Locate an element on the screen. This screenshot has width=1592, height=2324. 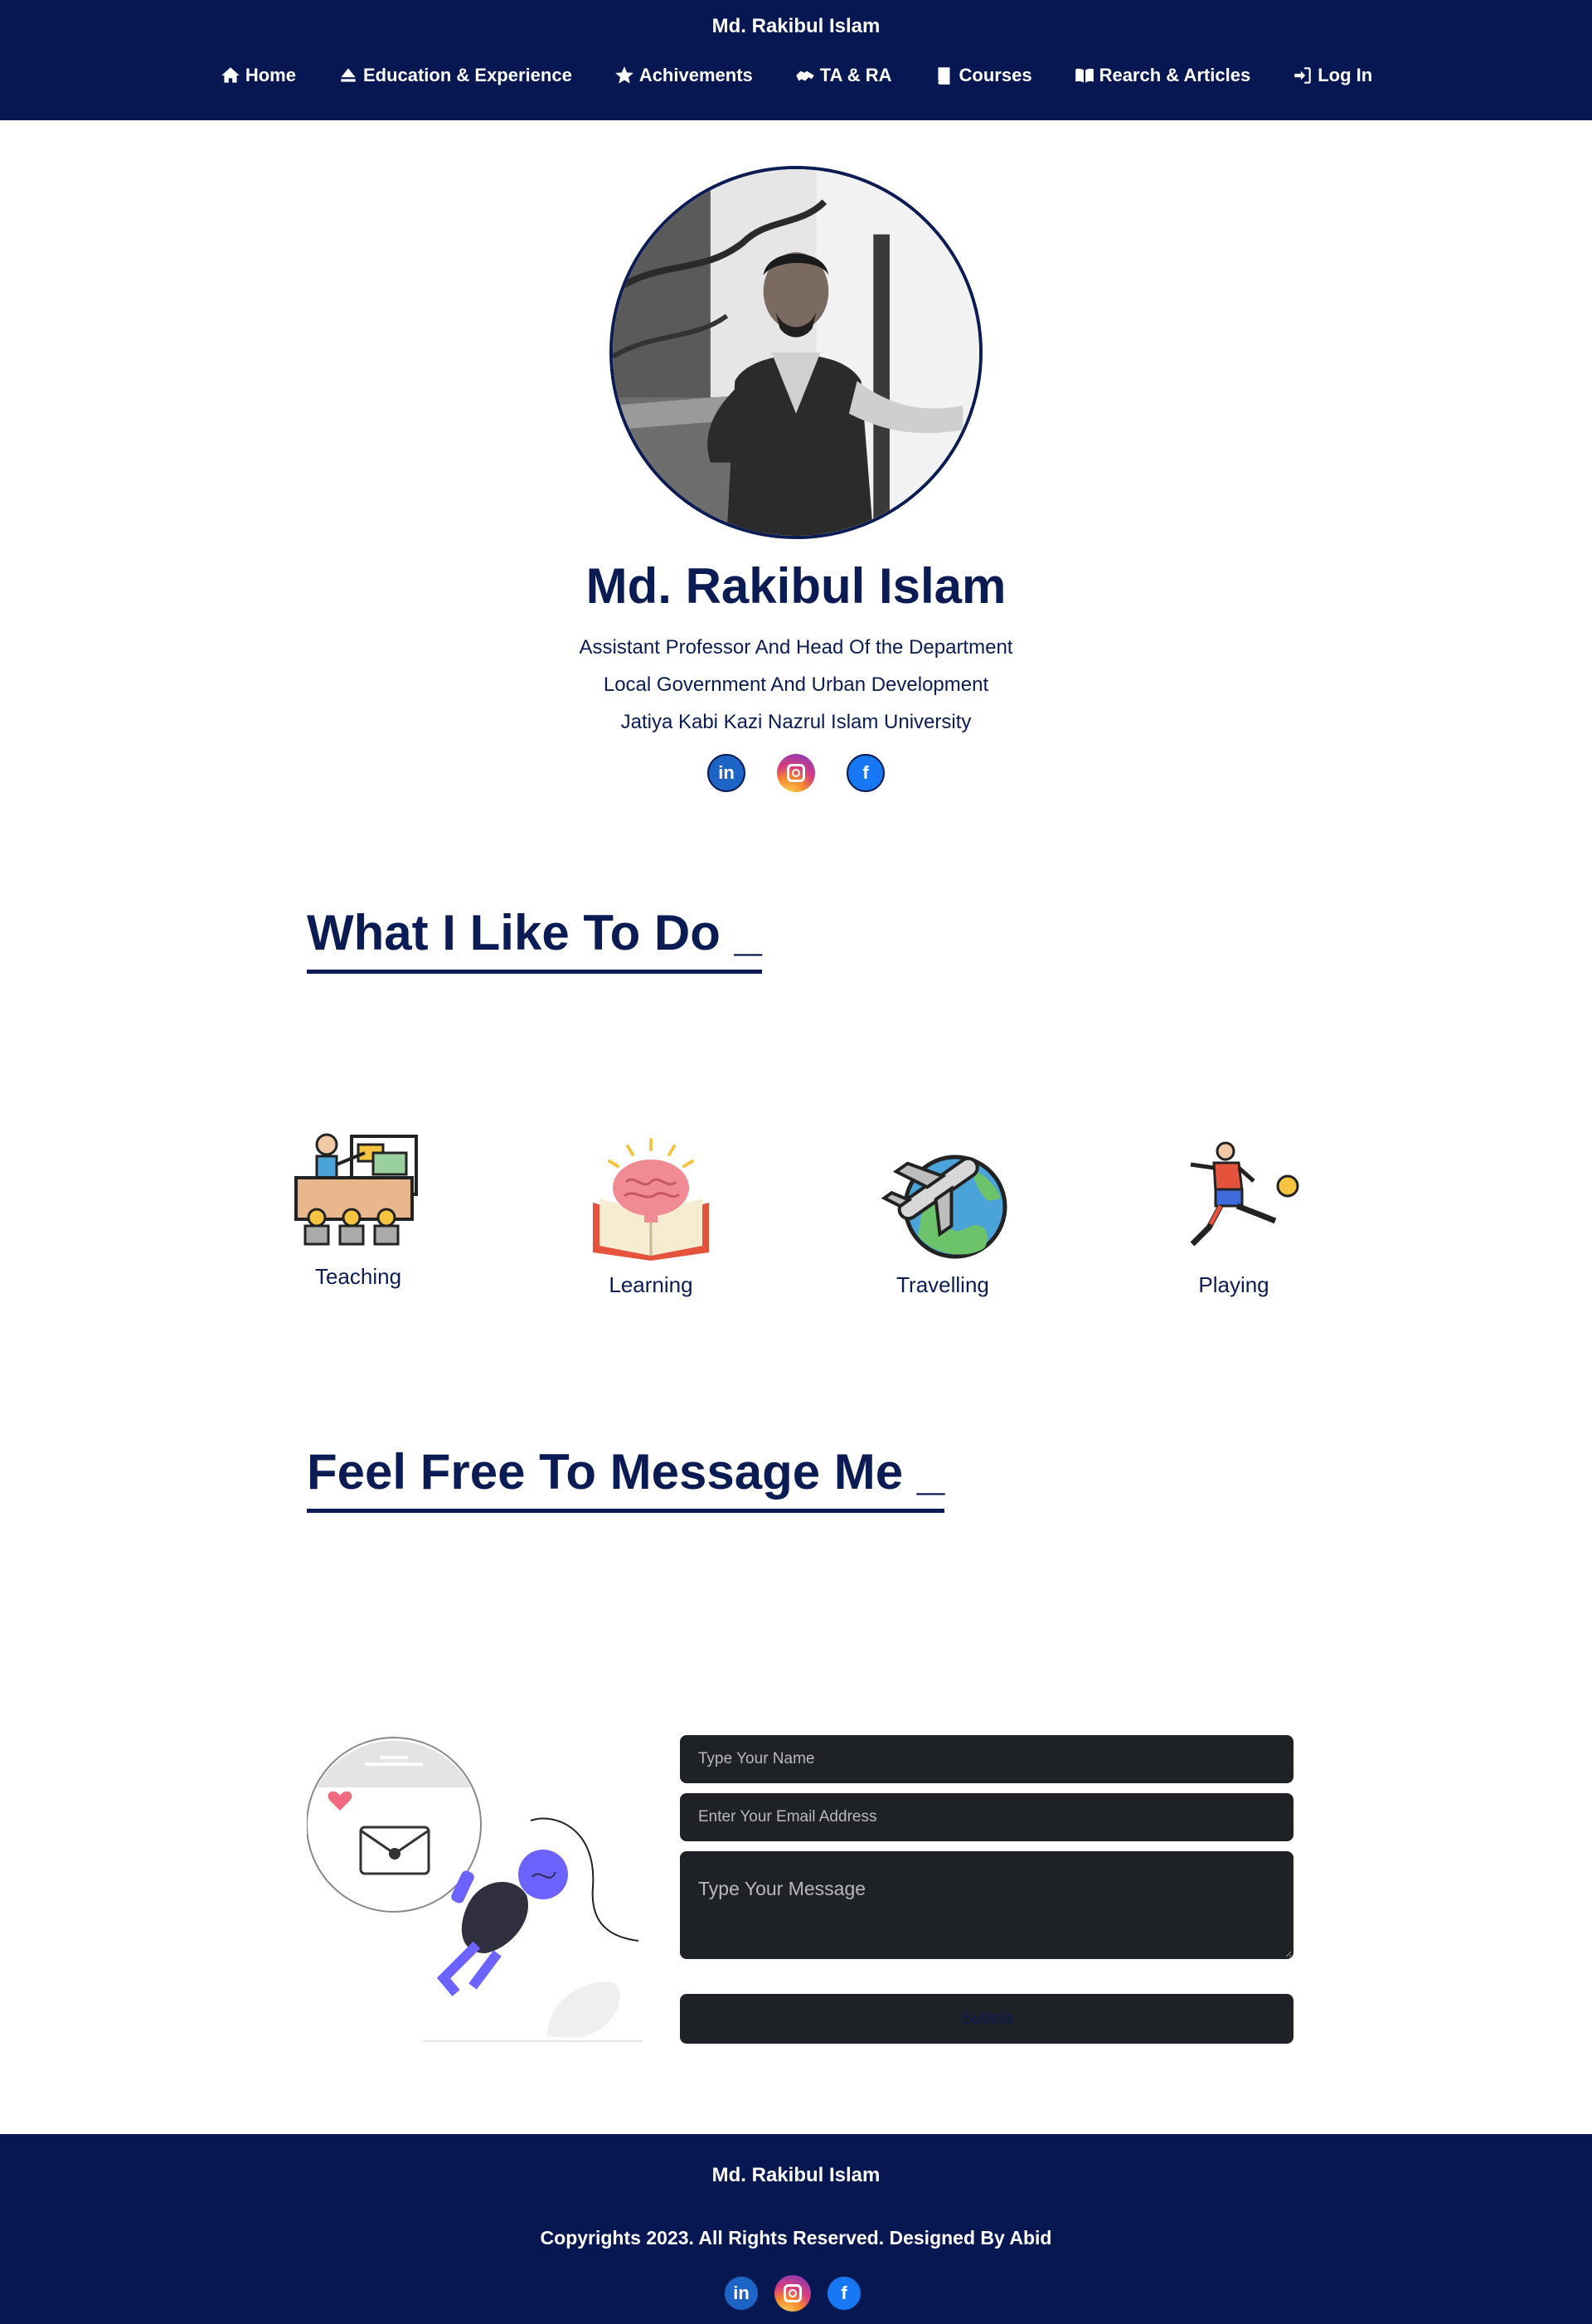
teaching-icon is located at coordinates (356, 1189).